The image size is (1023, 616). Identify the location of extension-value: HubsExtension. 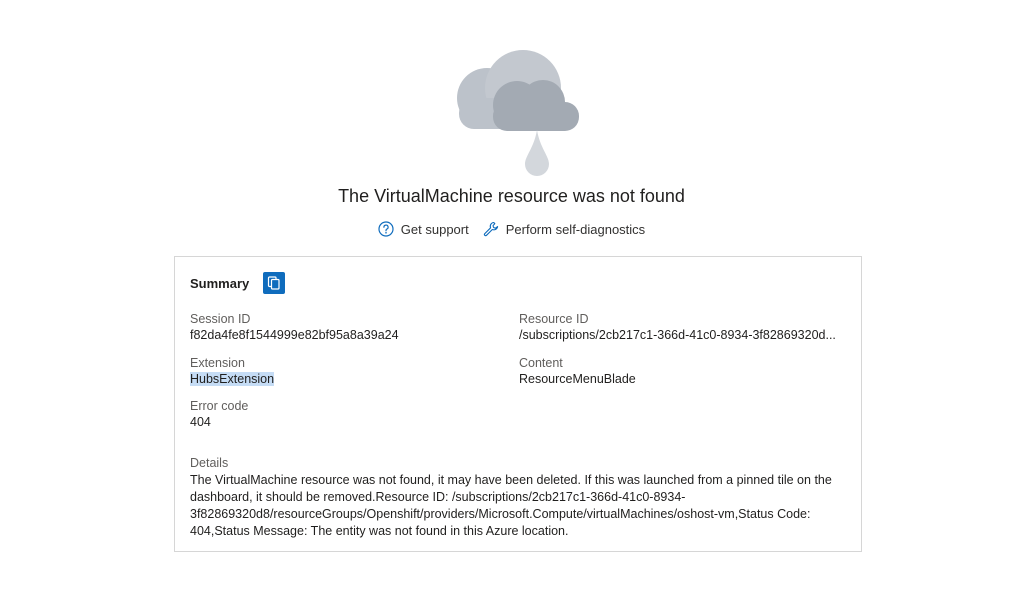
(232, 379).